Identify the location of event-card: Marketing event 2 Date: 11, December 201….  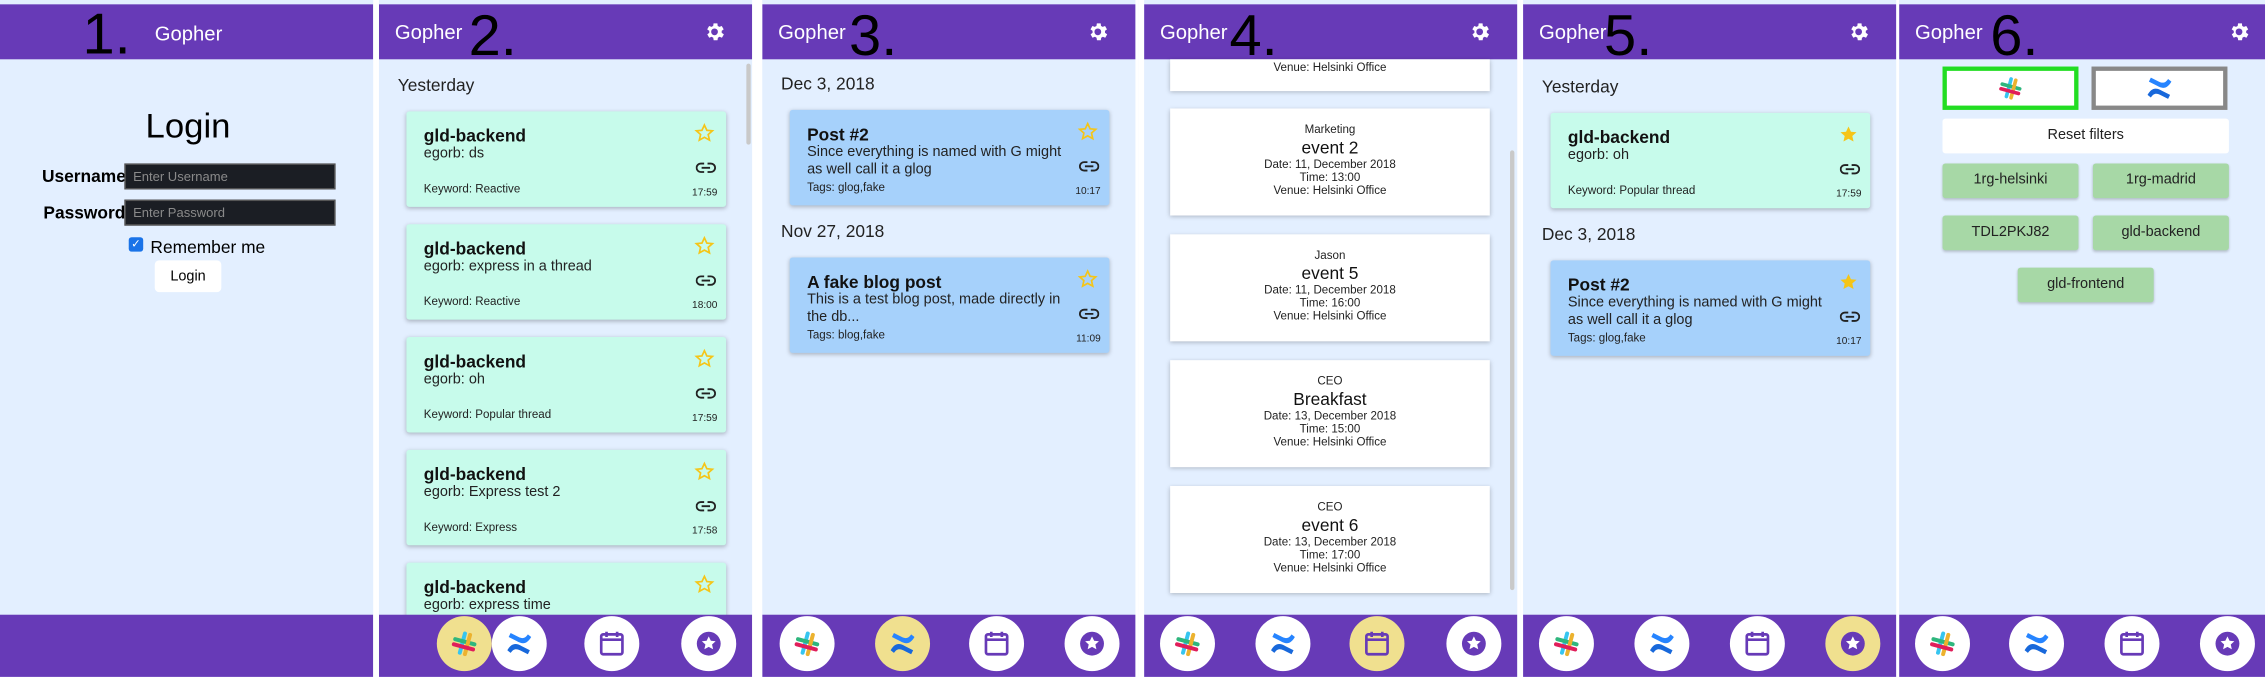
(1330, 162).